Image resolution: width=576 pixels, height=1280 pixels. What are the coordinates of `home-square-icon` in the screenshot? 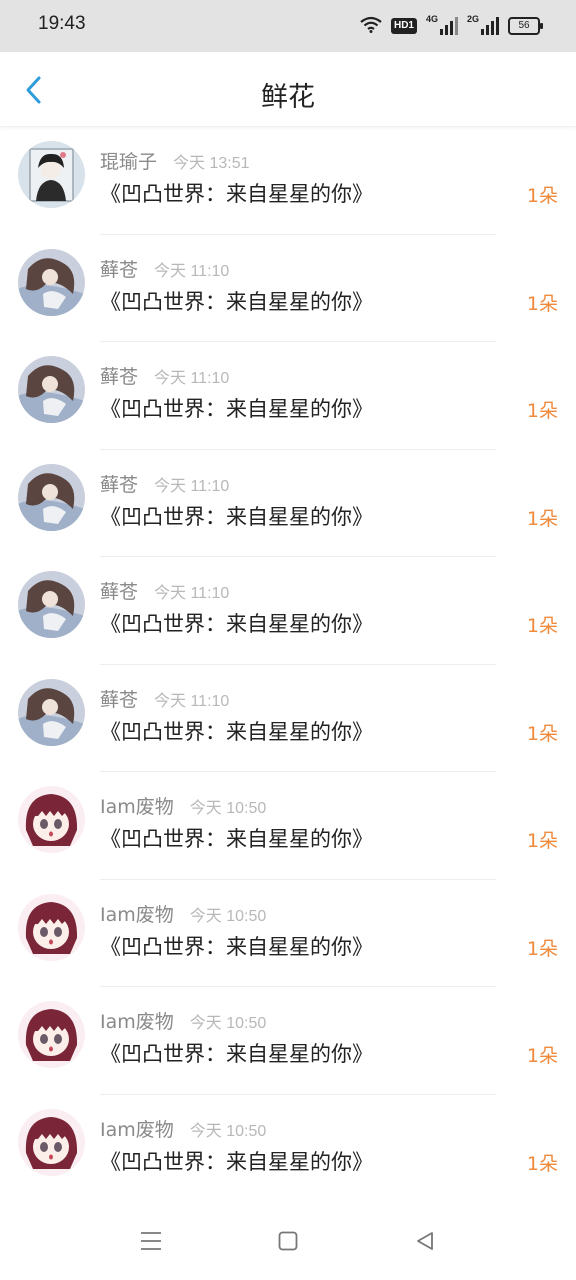 It's located at (288, 1241).